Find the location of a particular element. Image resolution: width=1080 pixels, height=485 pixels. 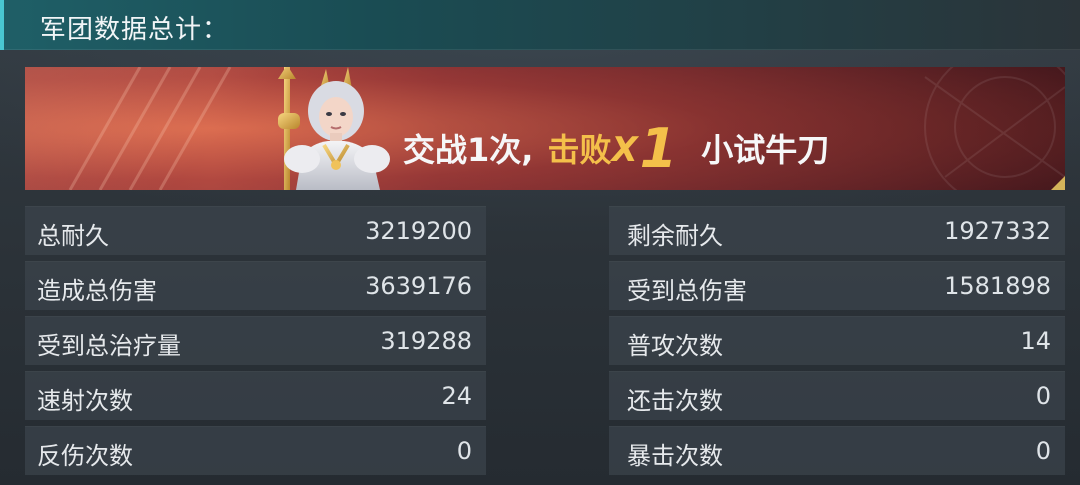

stat-label: 总耐久 is located at coordinates (73, 236).